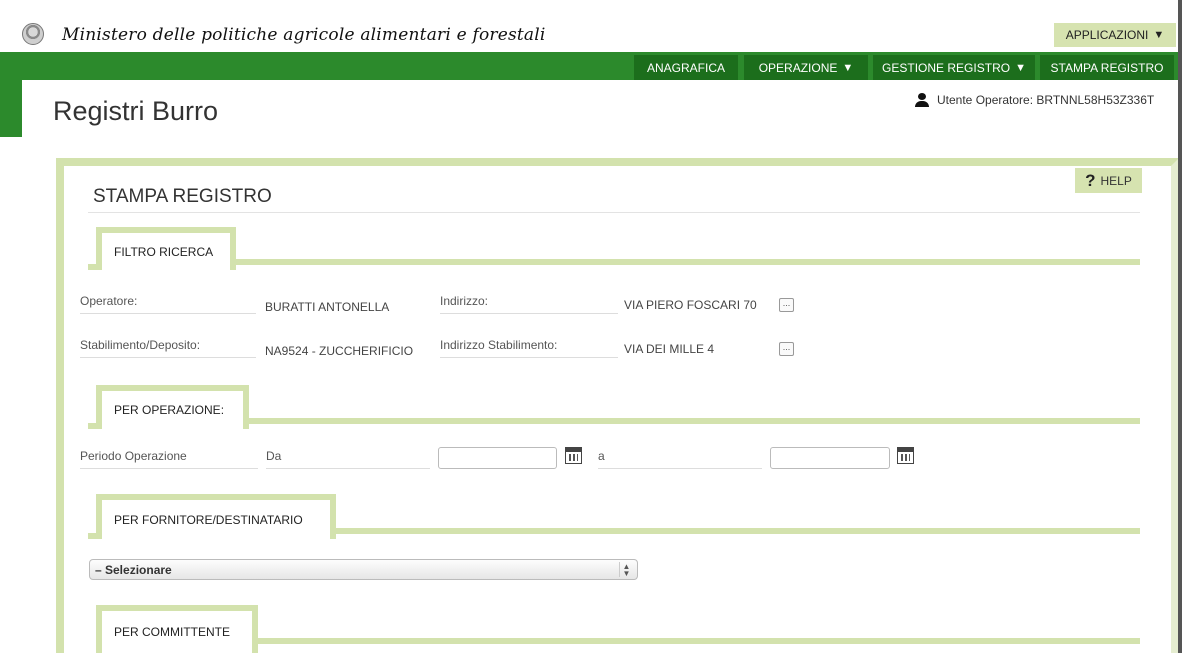 The height and width of the screenshot is (653, 1182). What do you see at coordinates (33, 34) in the screenshot?
I see `republic-emblem-icon` at bounding box center [33, 34].